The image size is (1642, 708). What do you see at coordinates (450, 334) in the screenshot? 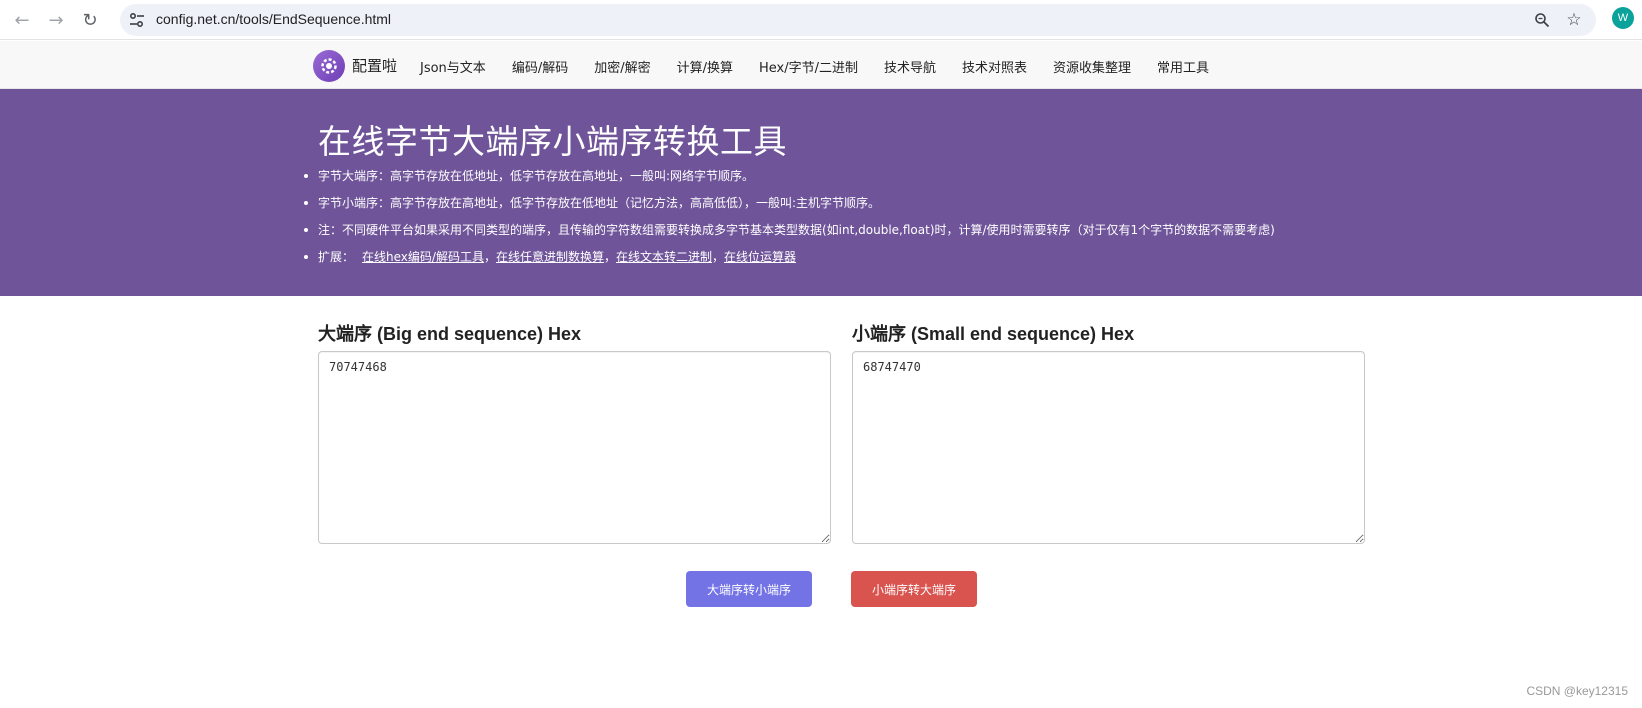
I see `big-endian-label: 大端序 (Big end sequence) Hex` at bounding box center [450, 334].